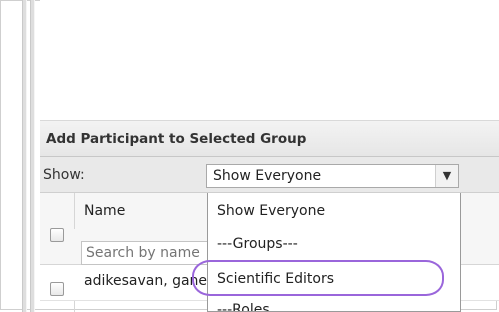 The height and width of the screenshot is (312, 499). What do you see at coordinates (332, 176) in the screenshot?
I see `show-select: Show Everyone ▼` at bounding box center [332, 176].